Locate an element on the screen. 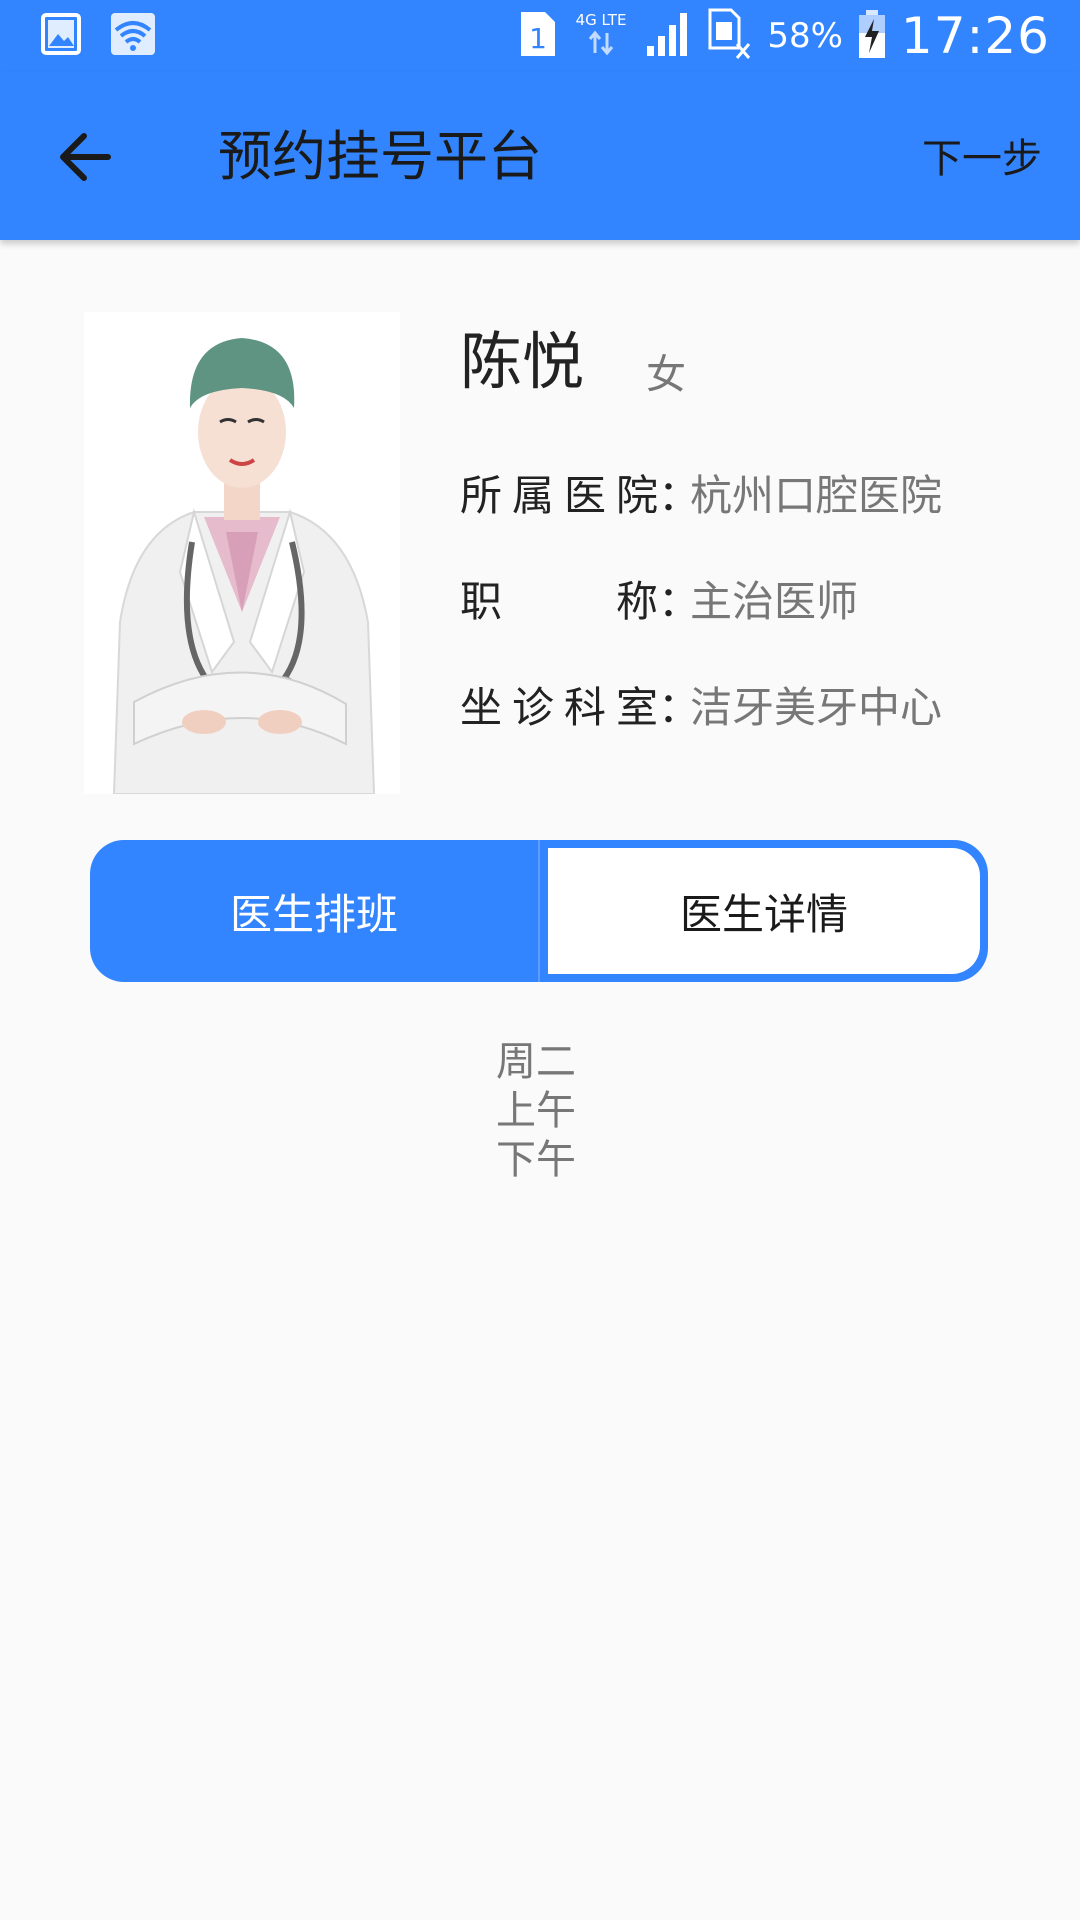 Image resolution: width=1080 pixels, height=1920 pixels. sim-icon: 1 is located at coordinates (537, 36).